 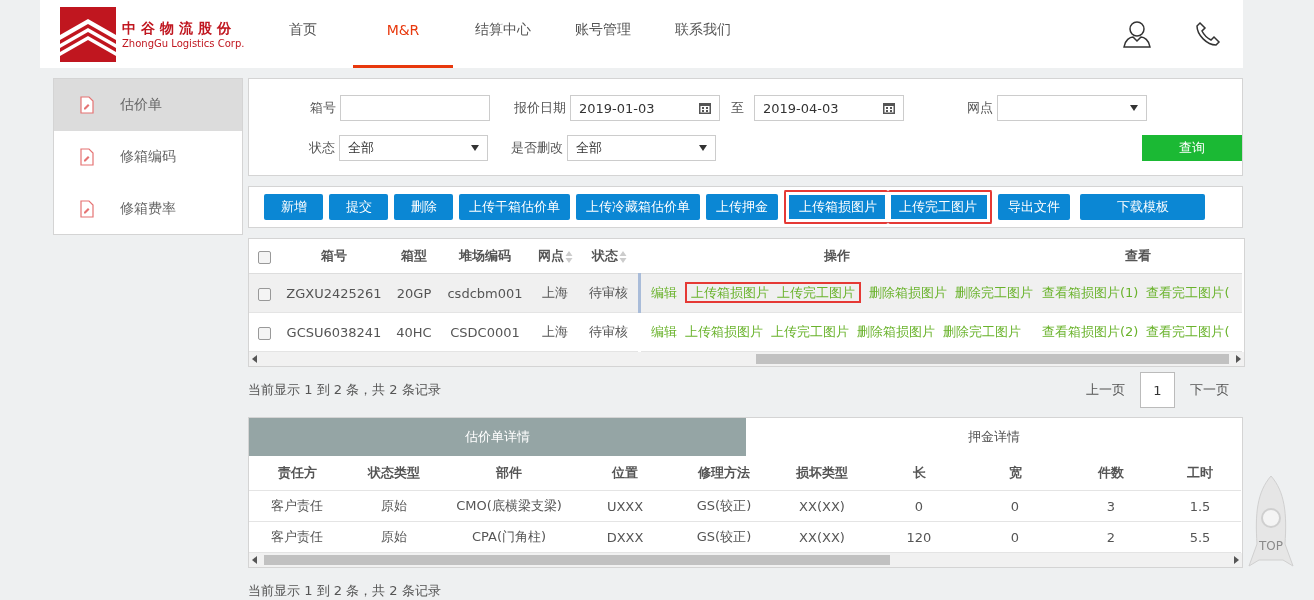 I want to click on previous-page-link: 上一页, so click(x=1105, y=390).